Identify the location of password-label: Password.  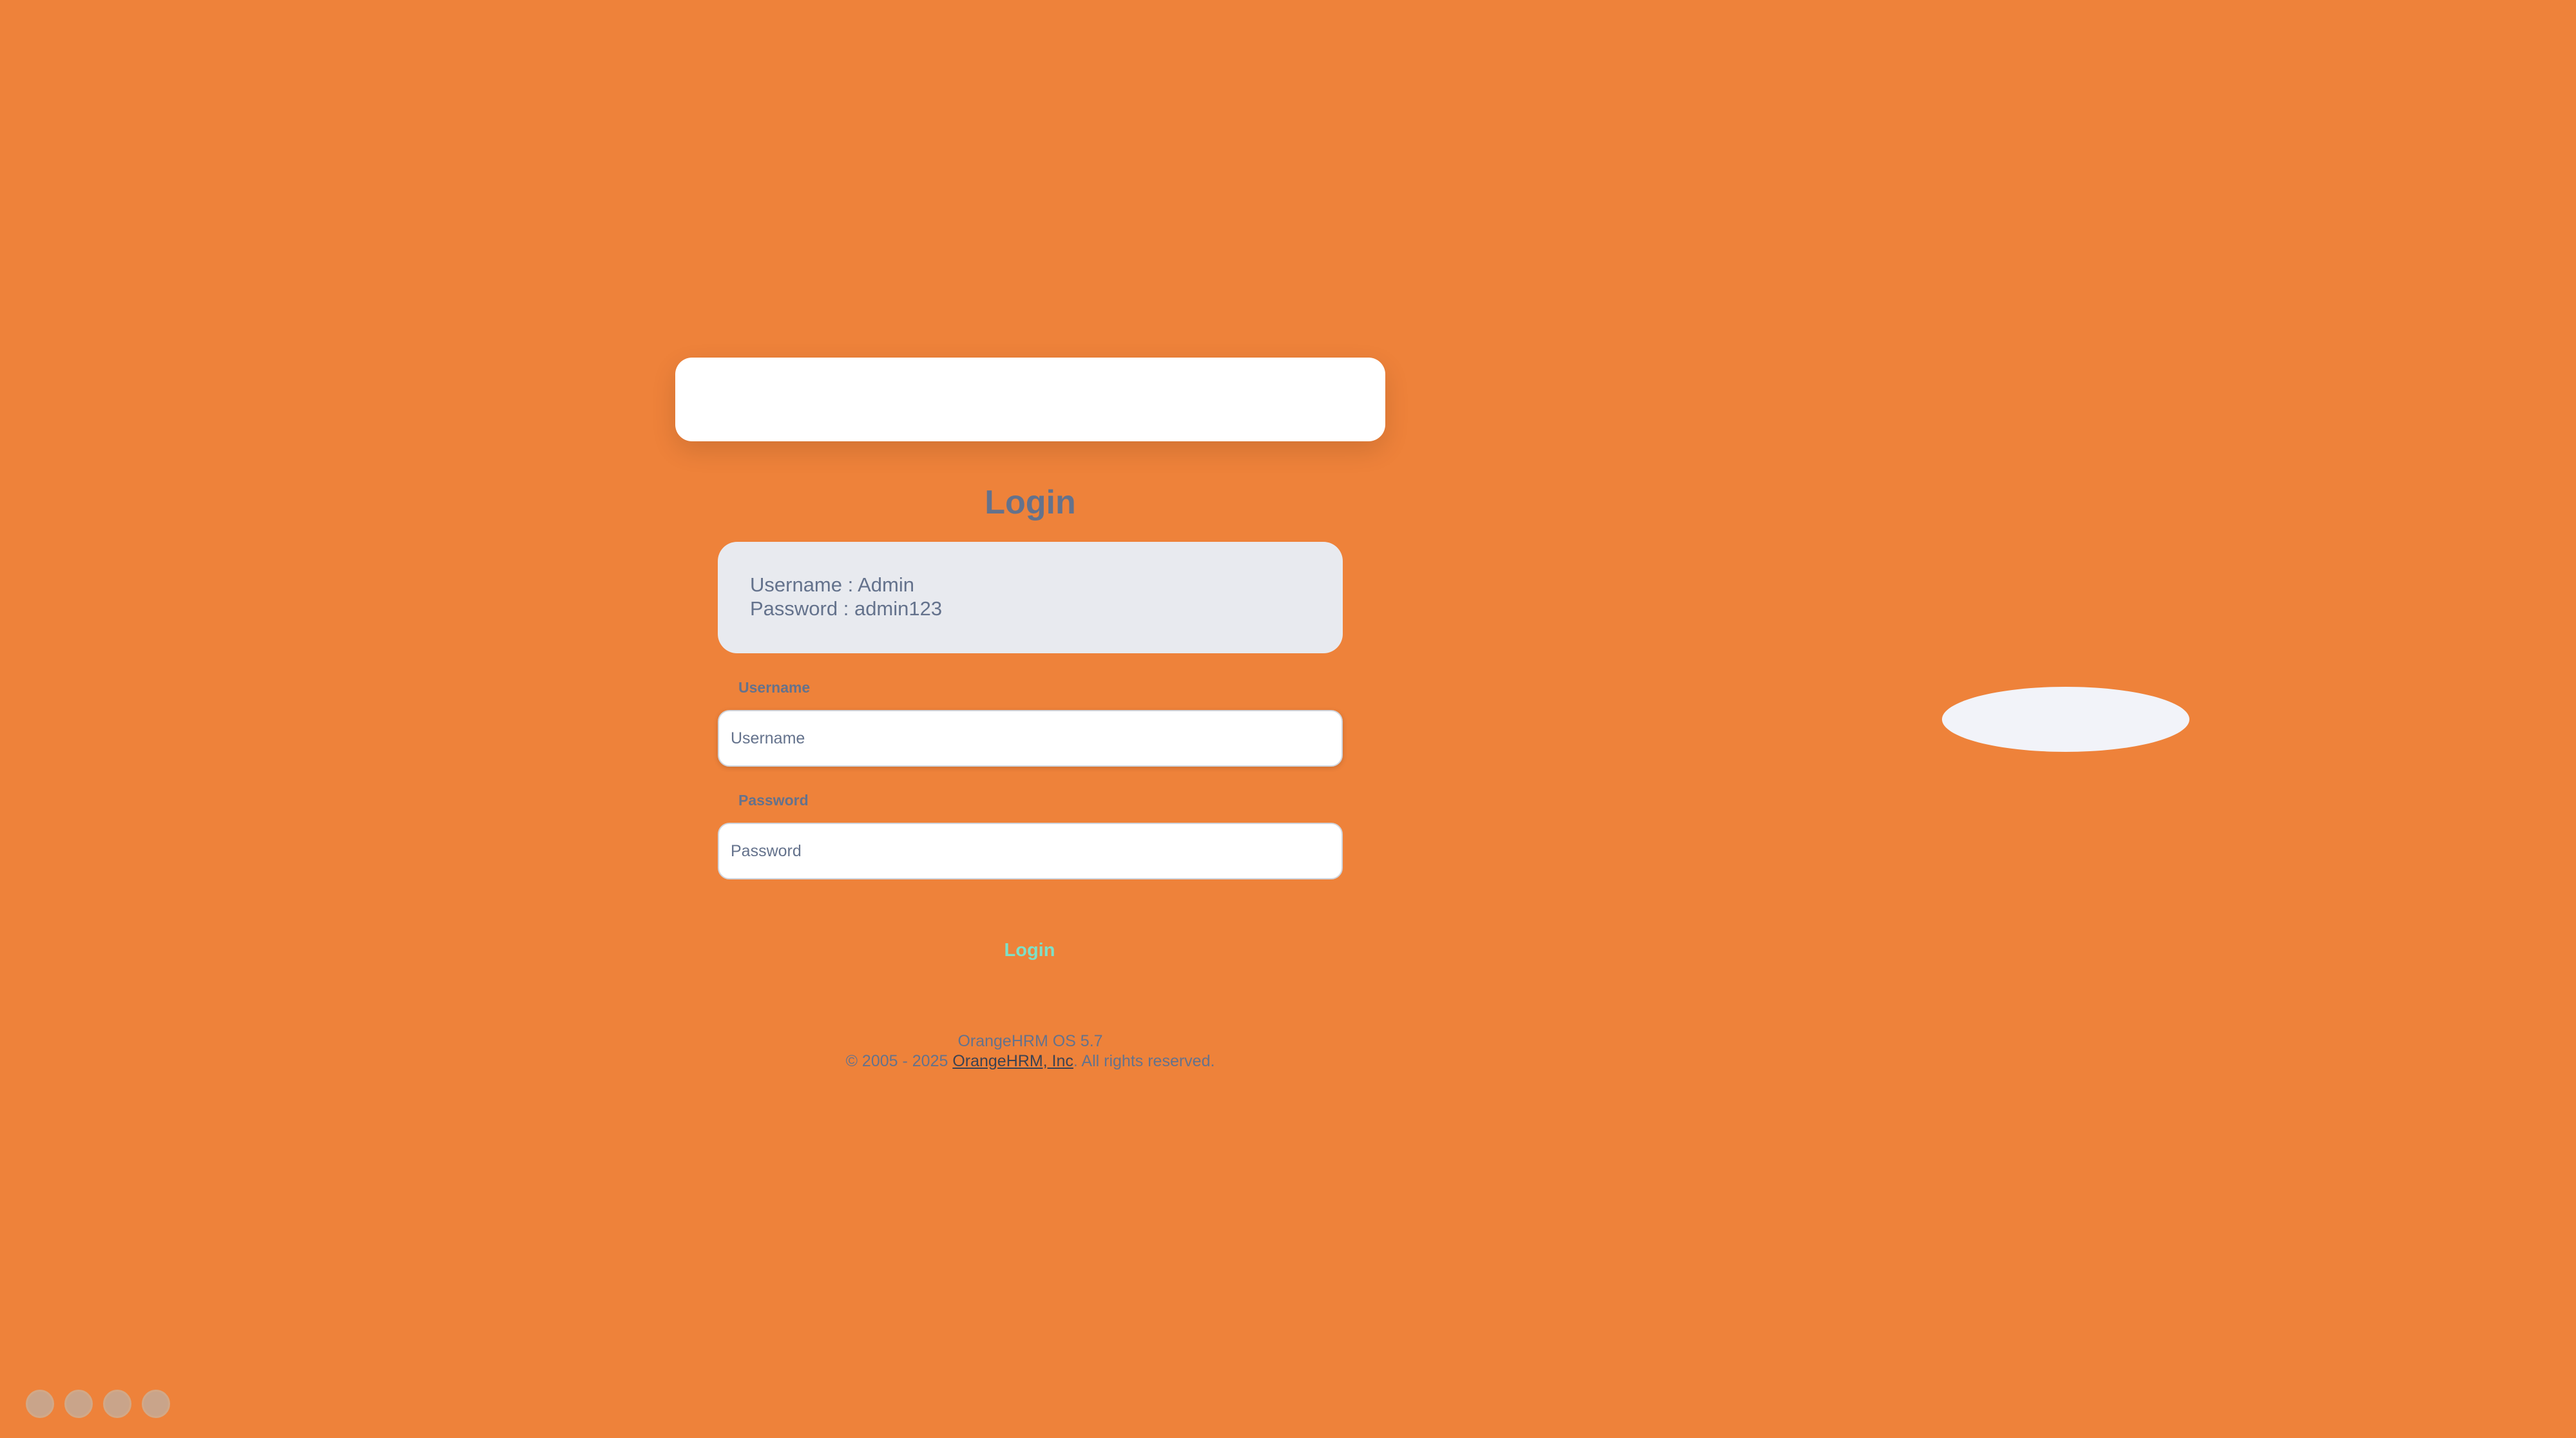
(773, 800).